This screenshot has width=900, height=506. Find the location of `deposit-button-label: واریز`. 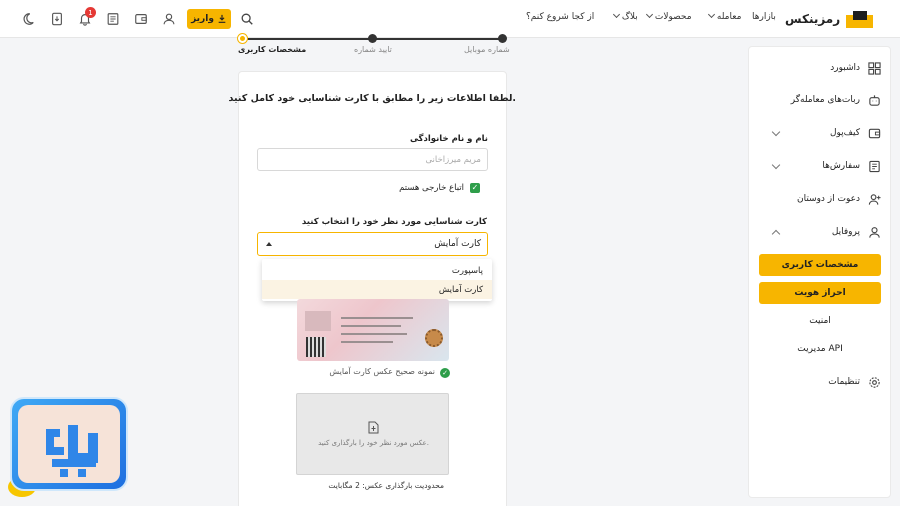

deposit-button-label: واریز is located at coordinates (202, 19).